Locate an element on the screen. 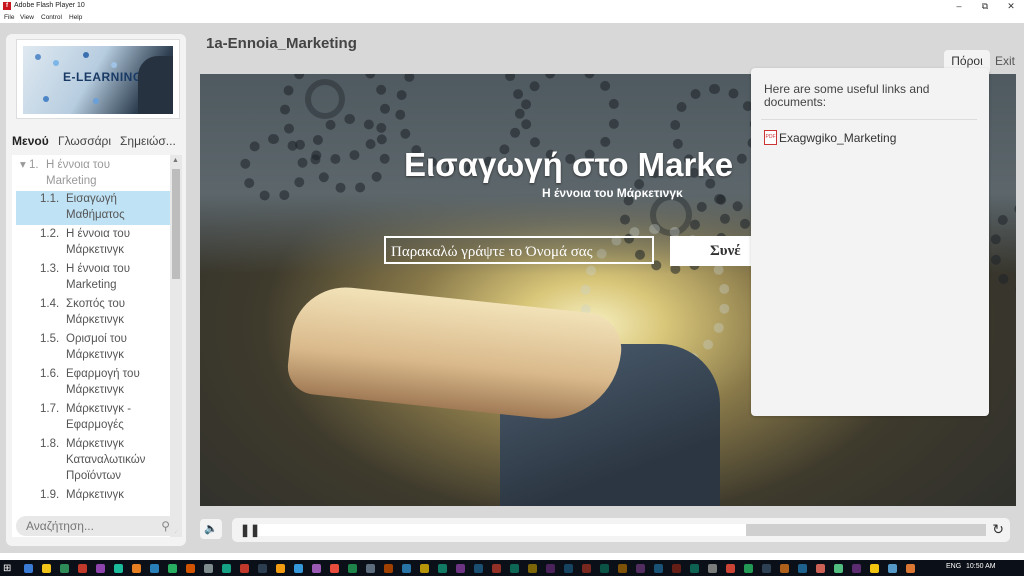  menu-item-num: 1.5. is located at coordinates (50, 339).